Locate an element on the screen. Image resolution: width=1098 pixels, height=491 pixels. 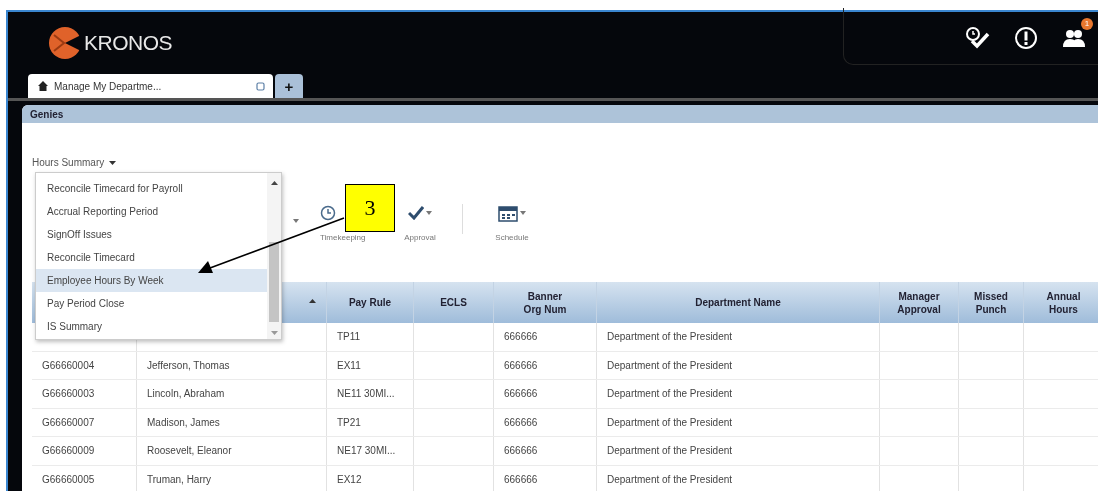
table-cell: Jefferson, Thomas is located at coordinates (232, 365).